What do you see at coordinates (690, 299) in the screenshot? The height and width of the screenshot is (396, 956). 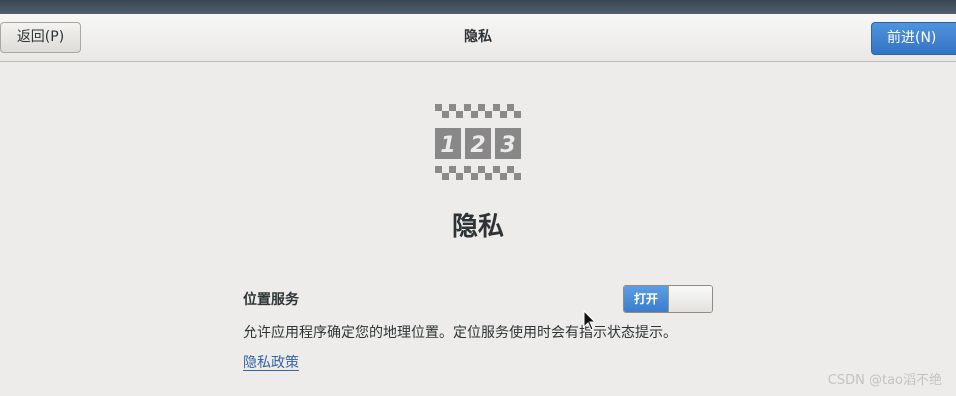 I see `toggle-knob` at bounding box center [690, 299].